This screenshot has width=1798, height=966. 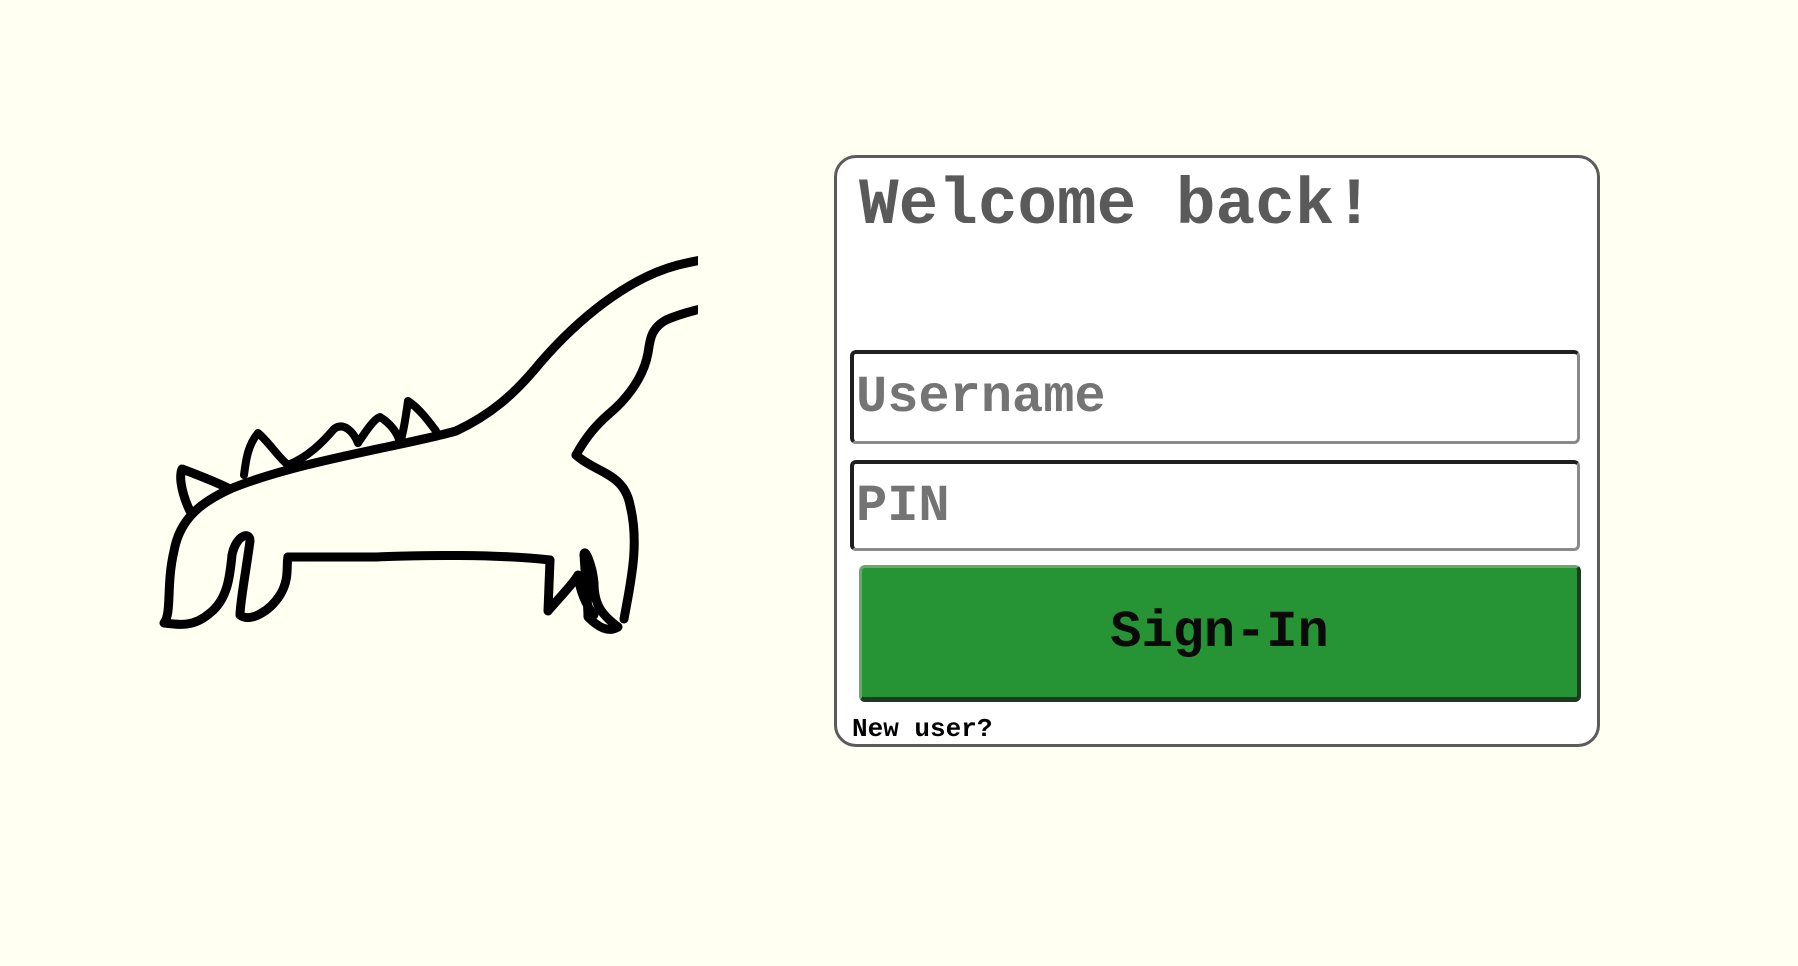 What do you see at coordinates (1116, 205) in the screenshot?
I see `page-title: Welcome back!` at bounding box center [1116, 205].